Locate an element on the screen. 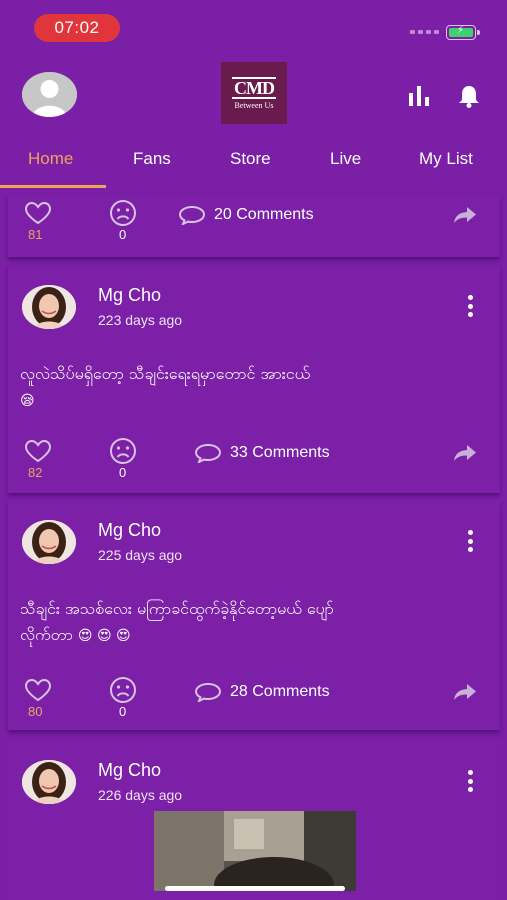 The width and height of the screenshot is (507, 900). post-actions: 81 0 20 Comments is located at coordinates (254, 225).